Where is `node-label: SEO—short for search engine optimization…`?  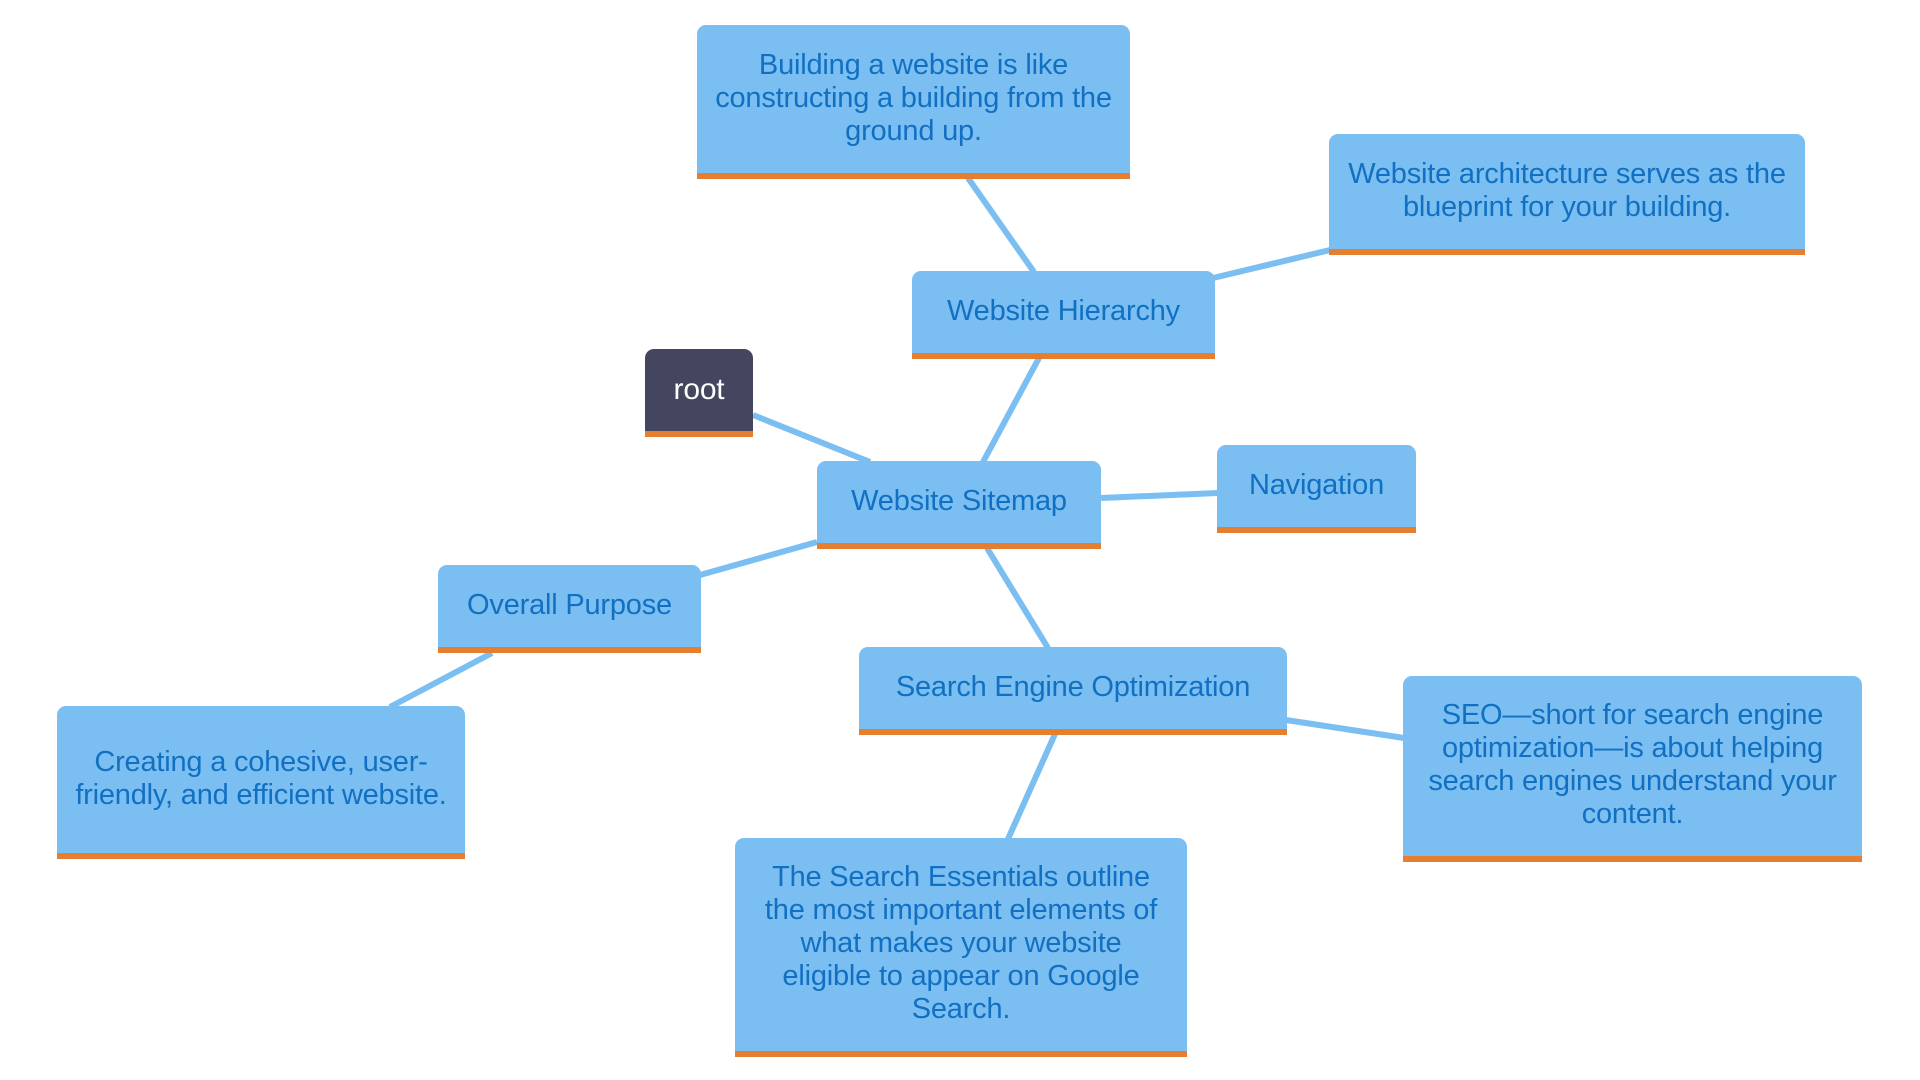
node-label: SEO—short for search engine optimization… is located at coordinates (1632, 764).